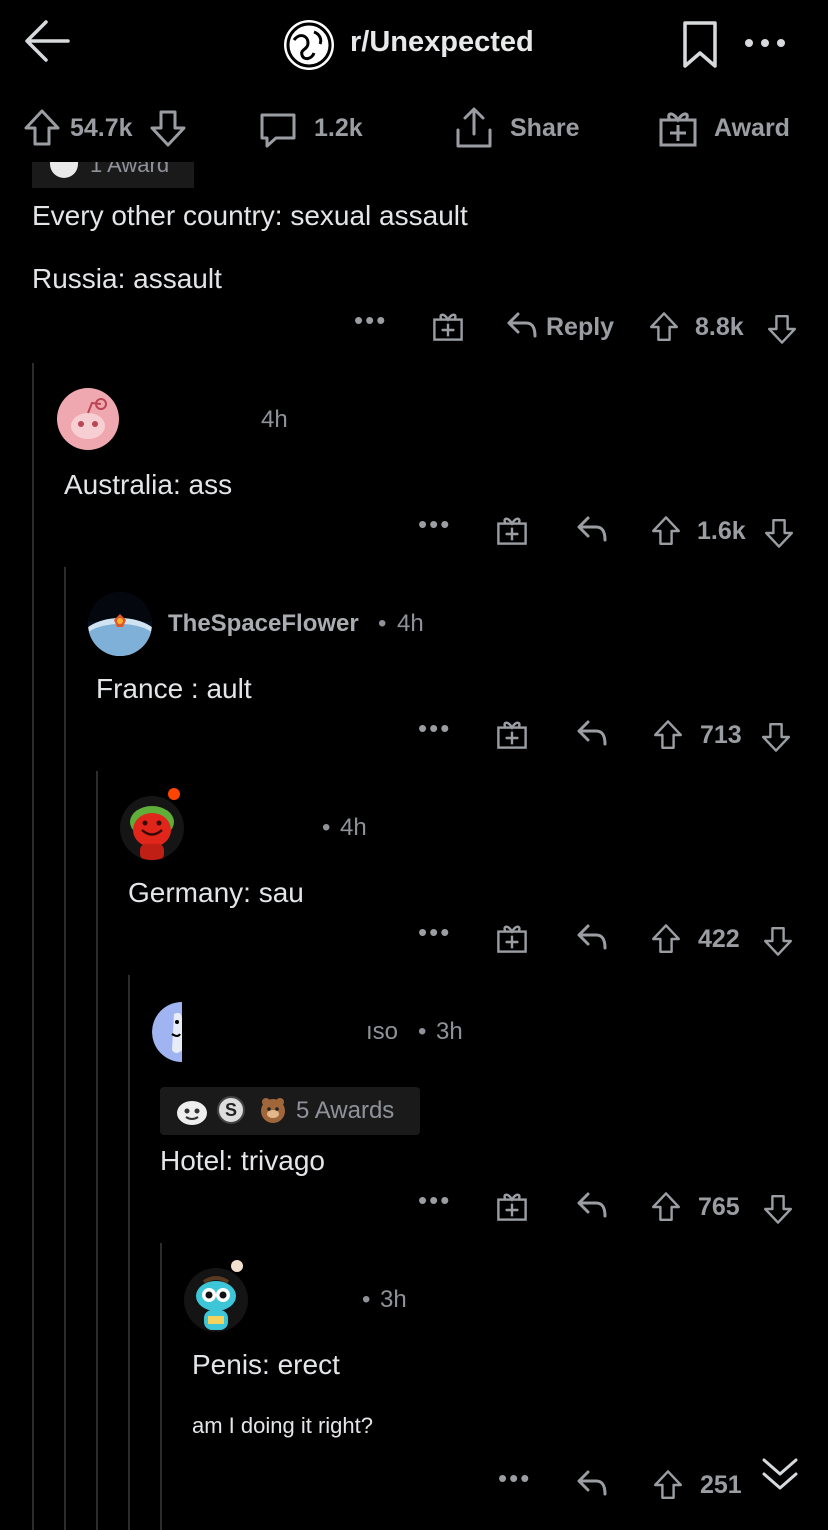 Image resolution: width=828 pixels, height=1530 pixels. I want to click on award-icon: S, so click(231, 1110).